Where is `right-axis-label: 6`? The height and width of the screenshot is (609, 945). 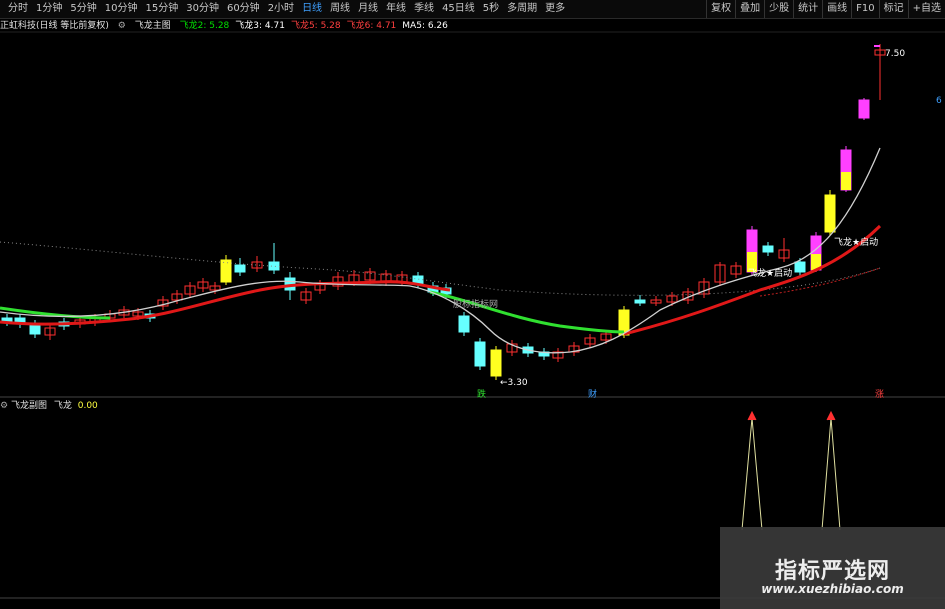
right-axis-label: 6 is located at coordinates (939, 101).